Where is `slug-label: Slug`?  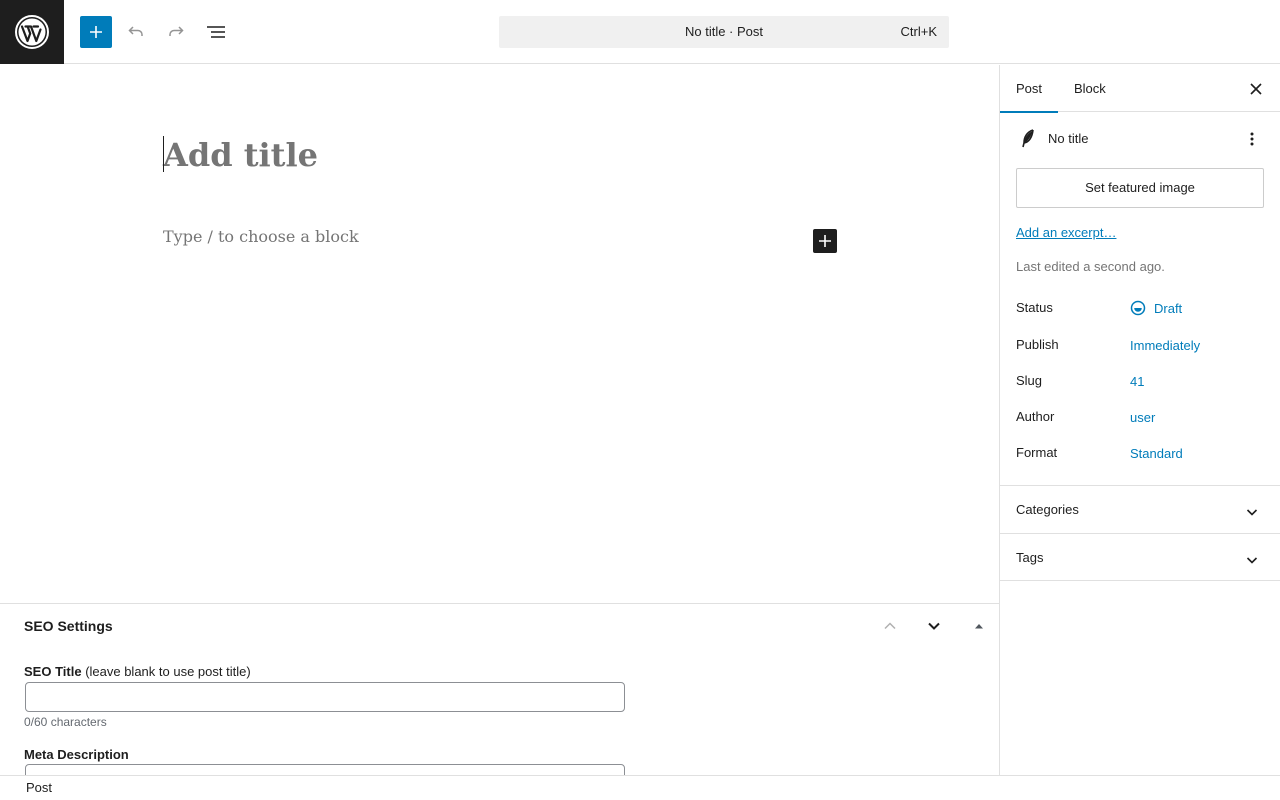
slug-label: Slug is located at coordinates (1029, 380).